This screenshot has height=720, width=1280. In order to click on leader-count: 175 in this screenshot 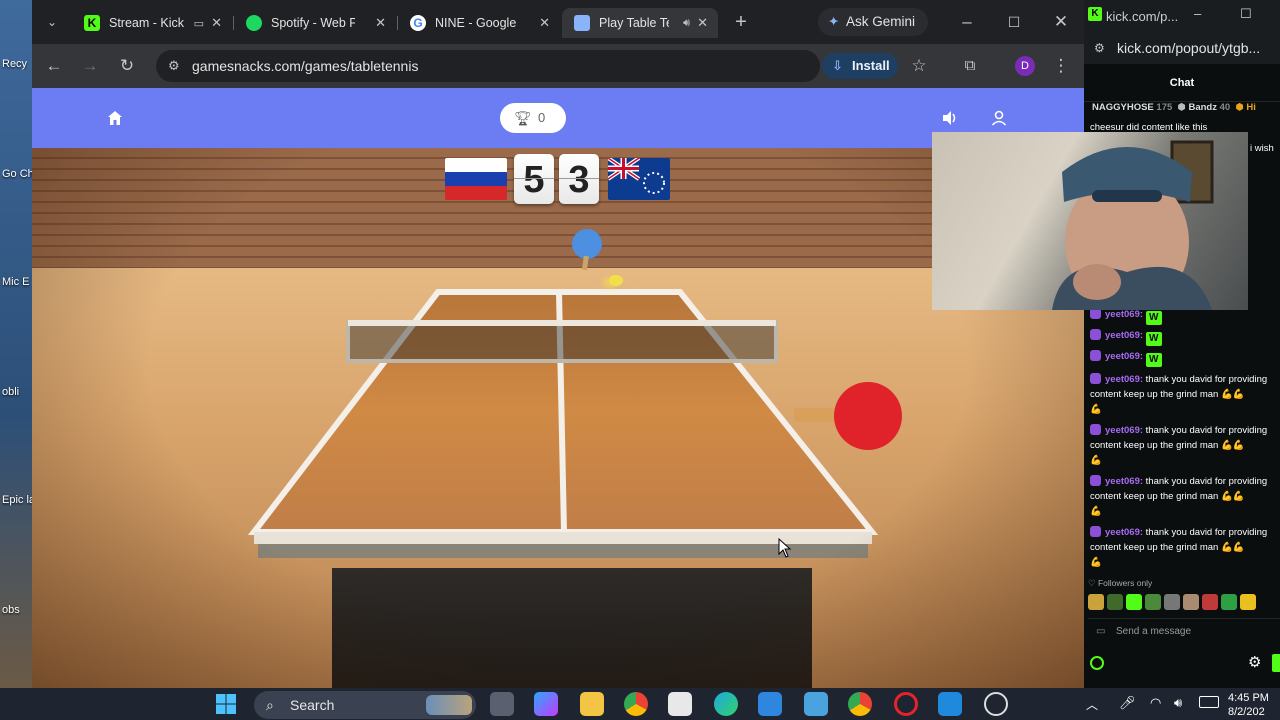, I will do `click(1164, 107)`.